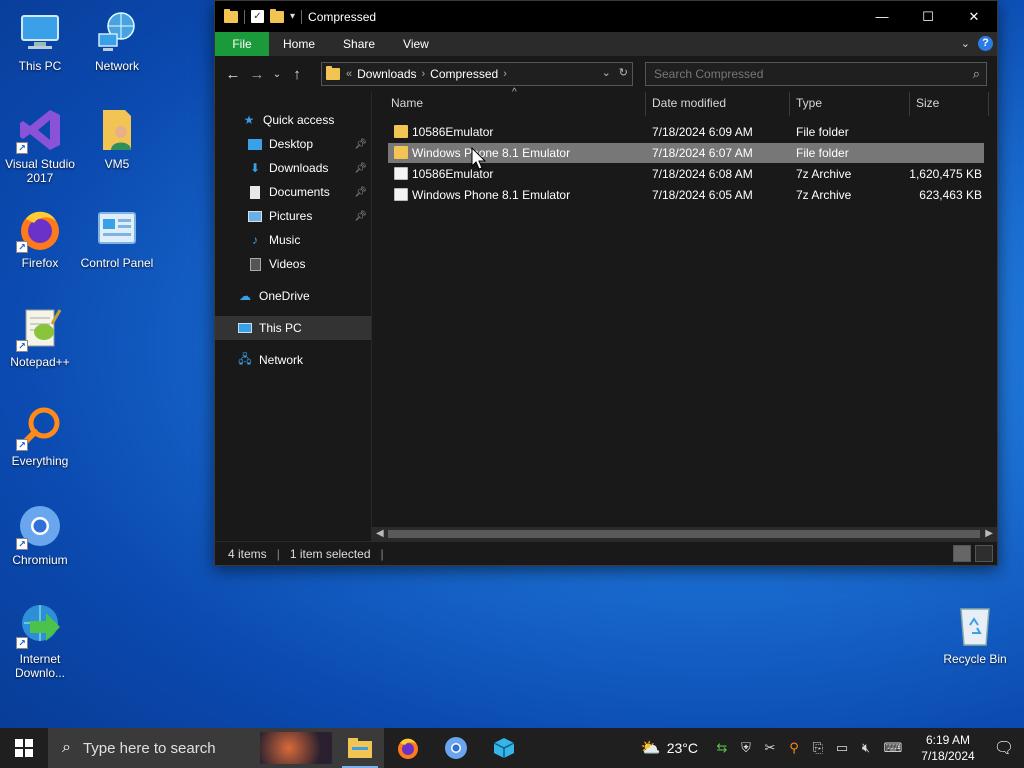 Image resolution: width=1024 pixels, height=768 pixels. What do you see at coordinates (702, 153) in the screenshot?
I see `file-date: 7/18/2024 6:07 AM` at bounding box center [702, 153].